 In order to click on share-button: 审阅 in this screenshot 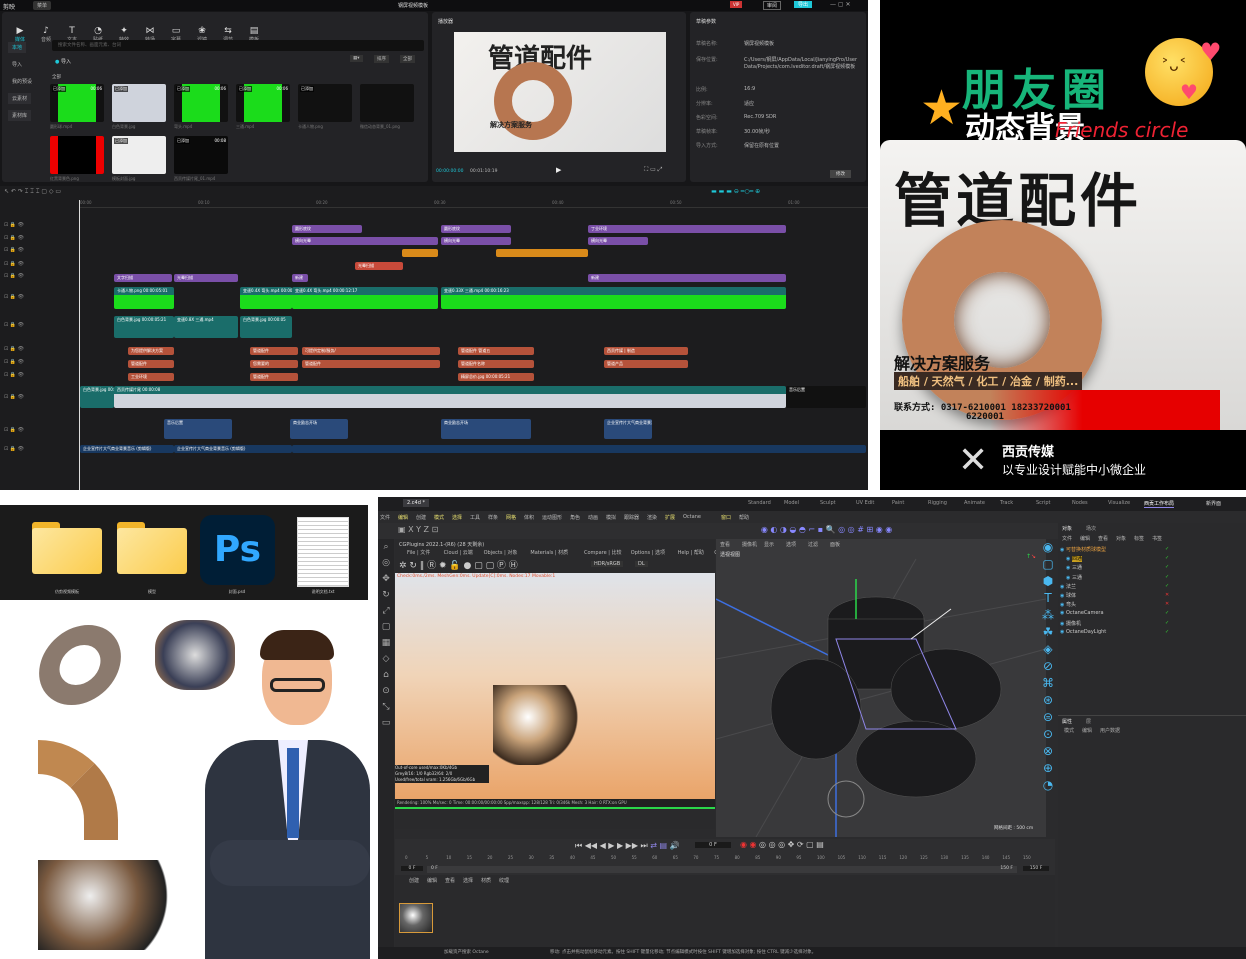, I will do `click(772, 5)`.